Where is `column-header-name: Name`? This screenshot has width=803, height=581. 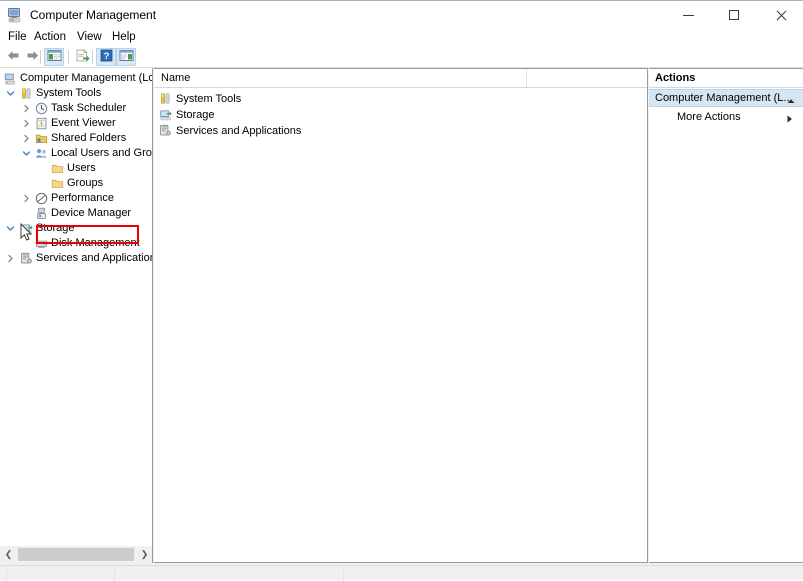 column-header-name: Name is located at coordinates (340, 78).